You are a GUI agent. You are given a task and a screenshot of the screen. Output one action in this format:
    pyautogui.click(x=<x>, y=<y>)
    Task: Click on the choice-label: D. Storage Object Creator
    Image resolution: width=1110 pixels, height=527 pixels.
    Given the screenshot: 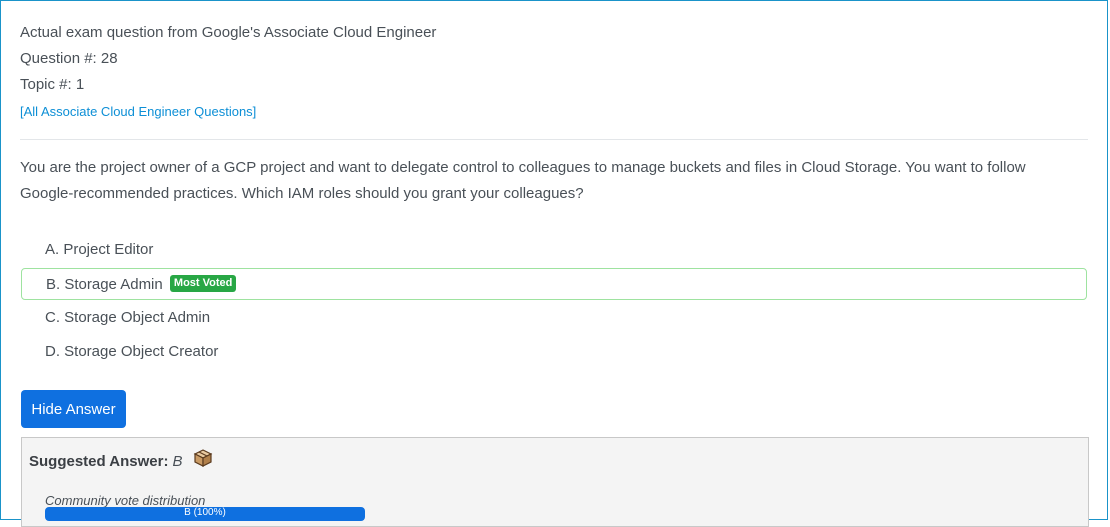 What is the action you would take?
    pyautogui.click(x=132, y=351)
    